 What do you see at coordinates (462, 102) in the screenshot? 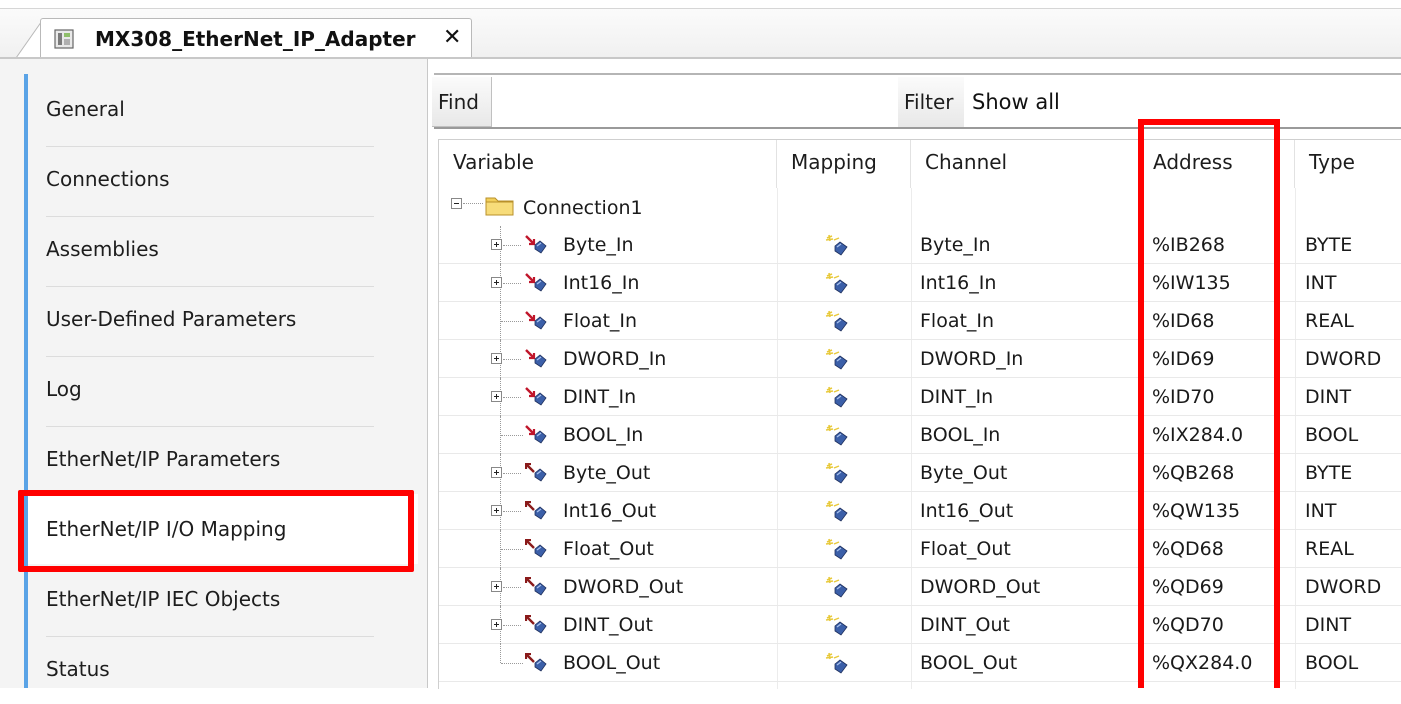
I see `find-button: Find` at bounding box center [462, 102].